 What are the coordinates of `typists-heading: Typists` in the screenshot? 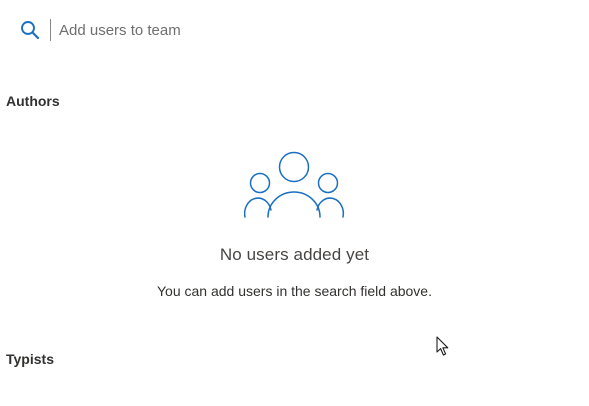 It's located at (30, 359).